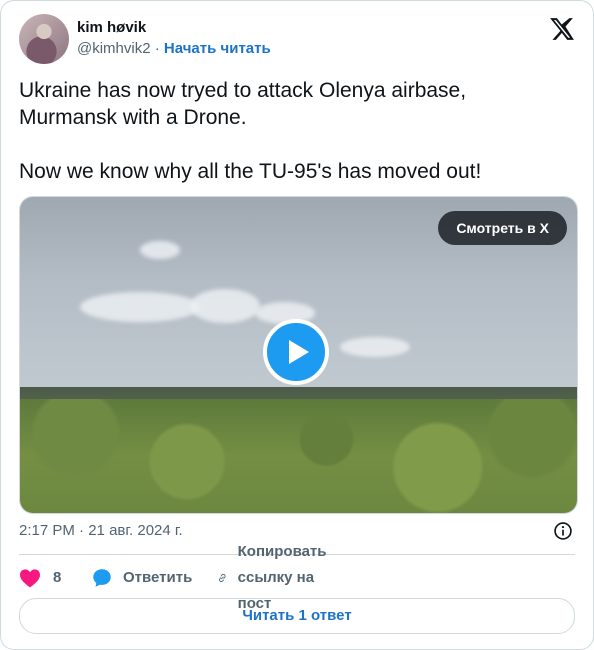  What do you see at coordinates (299, 352) in the screenshot?
I see `play-icon` at bounding box center [299, 352].